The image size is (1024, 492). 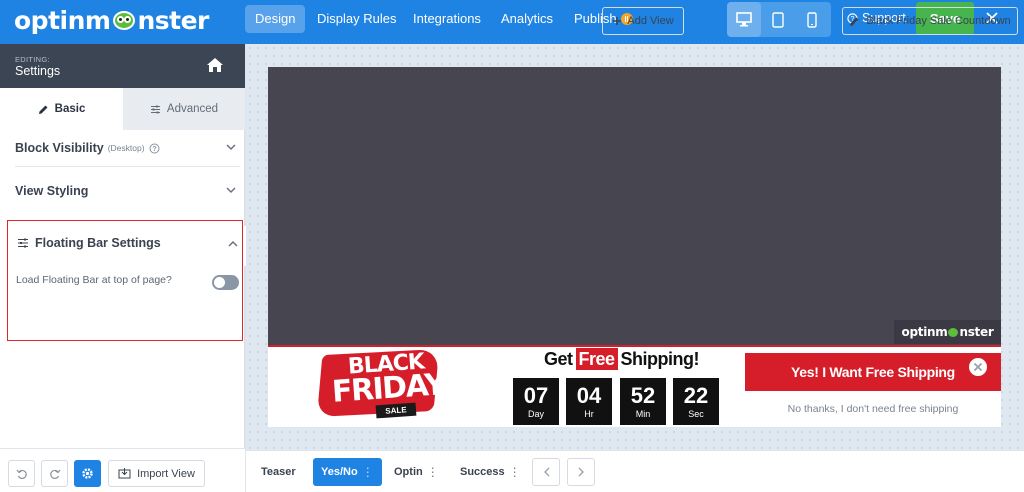 I want to click on nav-tab-integrations: Integrations, so click(x=447, y=19).